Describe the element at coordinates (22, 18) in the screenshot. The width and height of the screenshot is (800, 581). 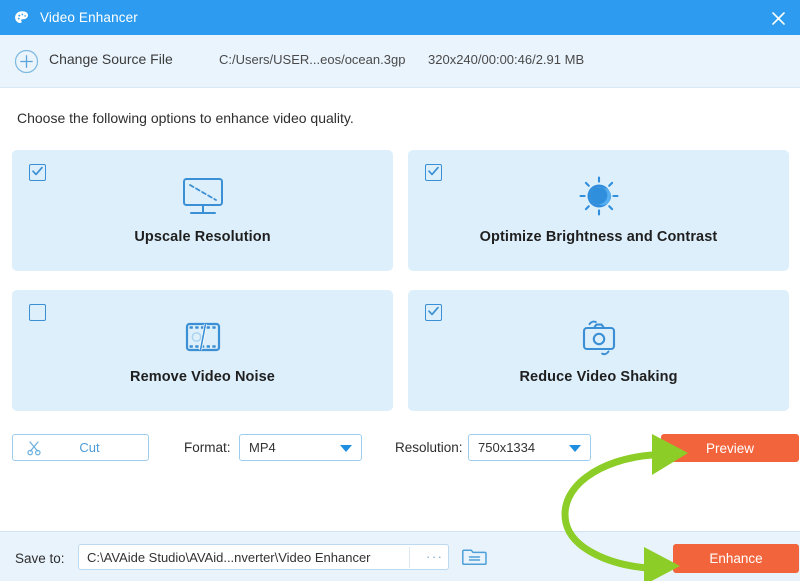
I see `palette-icon` at that location.